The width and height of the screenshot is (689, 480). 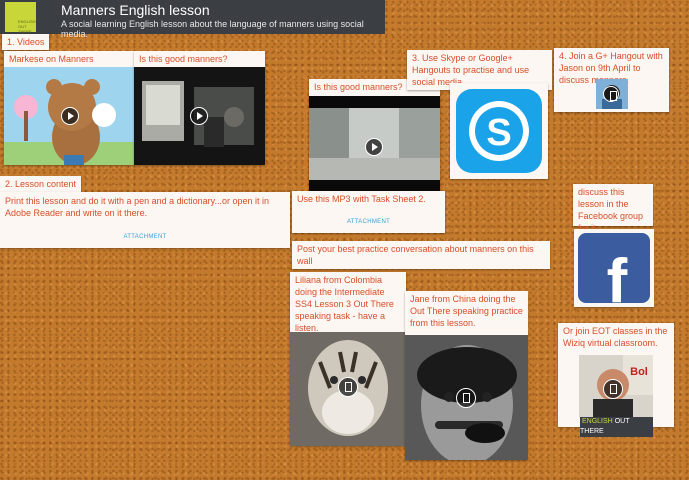 I want to click on svg-text: f, so click(x=617, y=275).